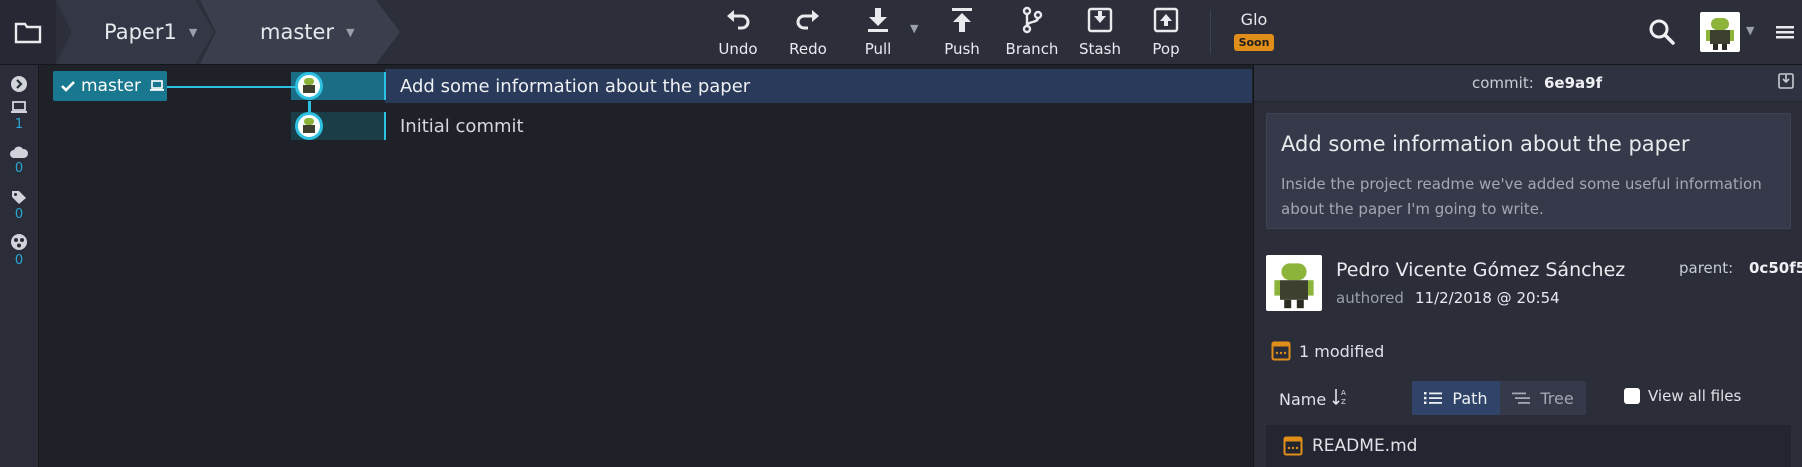 This screenshot has width=1802, height=467. I want to click on undo-button: Undo, so click(738, 33).